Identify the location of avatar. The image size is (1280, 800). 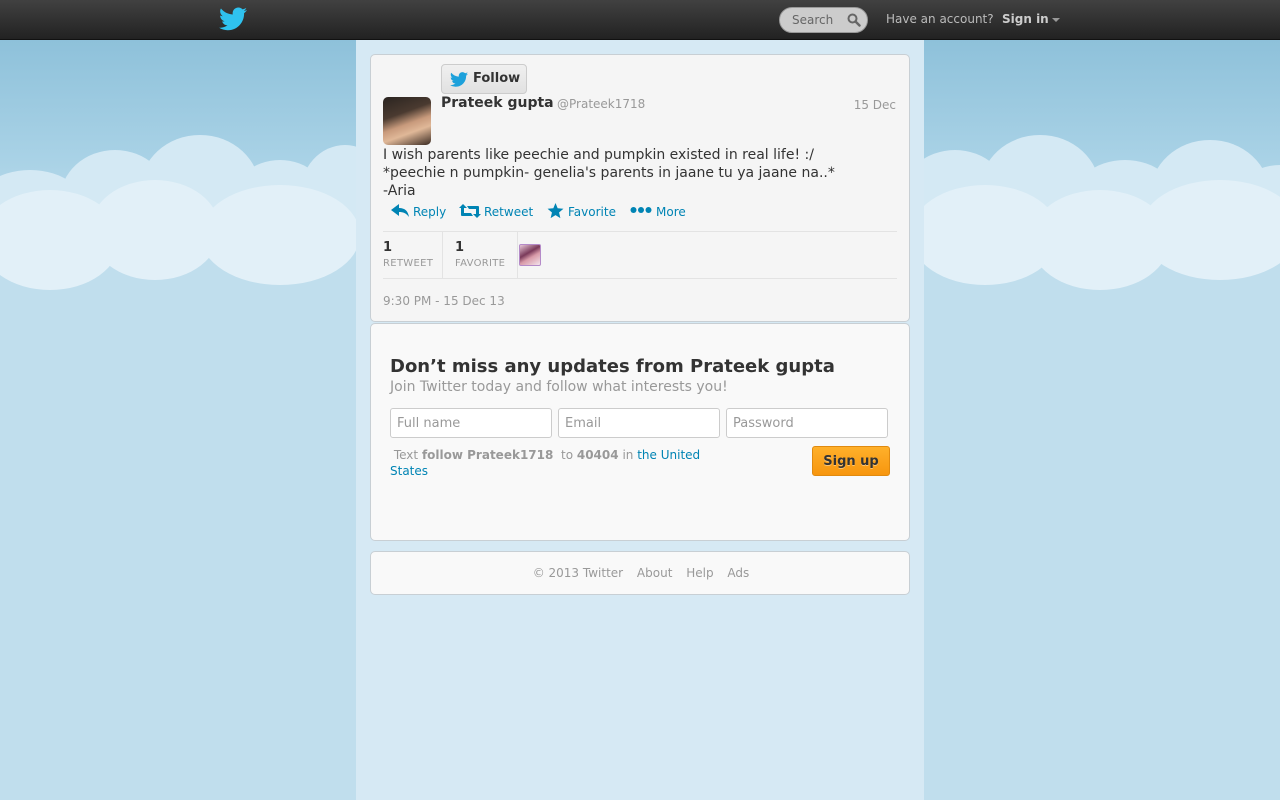
(407, 121).